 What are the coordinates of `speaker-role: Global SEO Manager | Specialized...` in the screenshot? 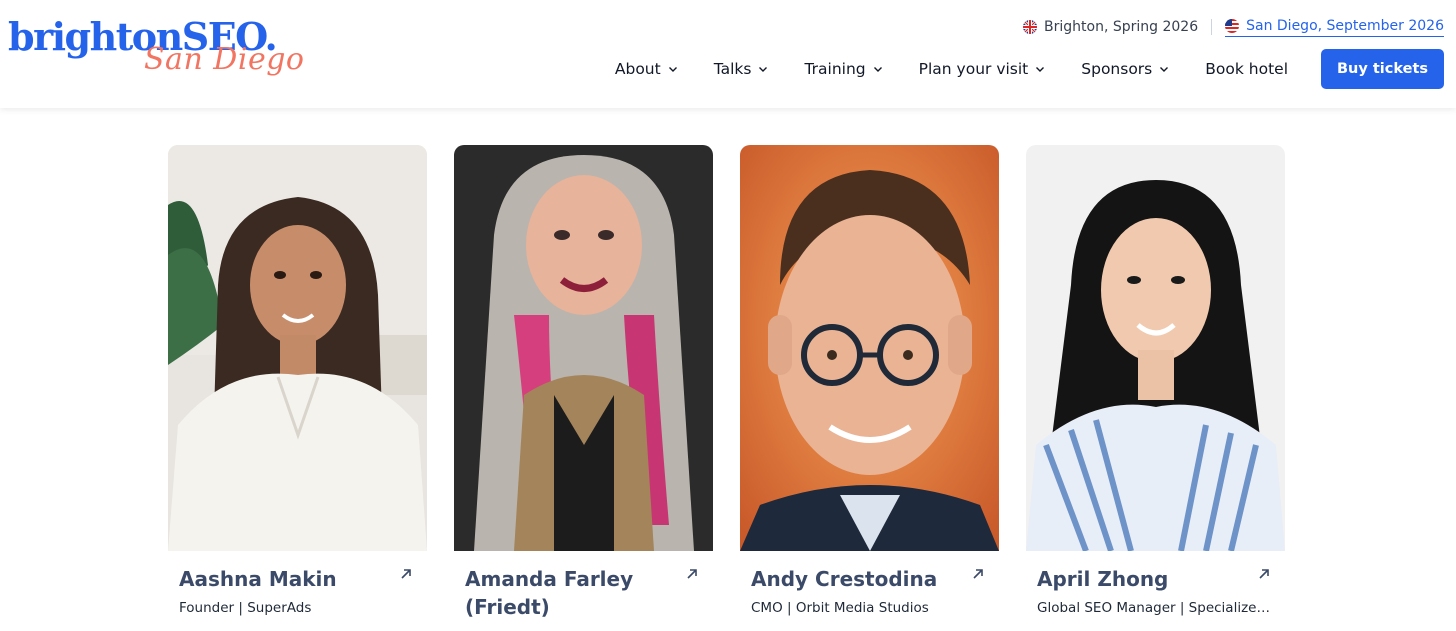 It's located at (1157, 608).